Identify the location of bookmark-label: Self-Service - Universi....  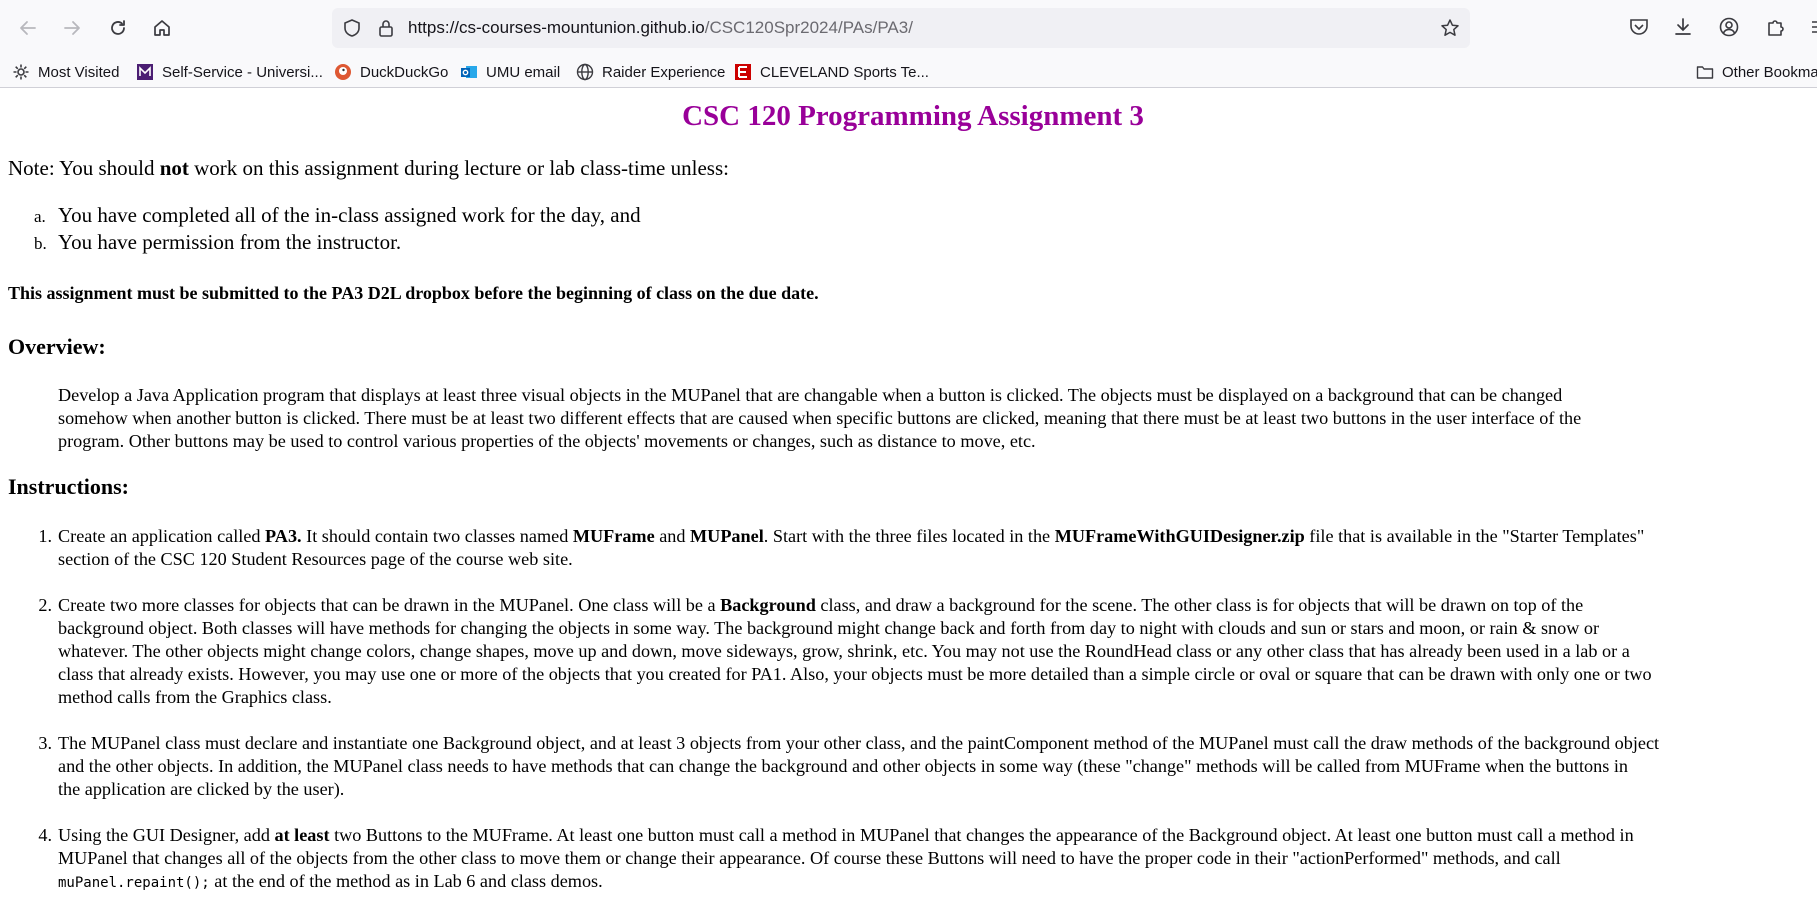
(242, 72).